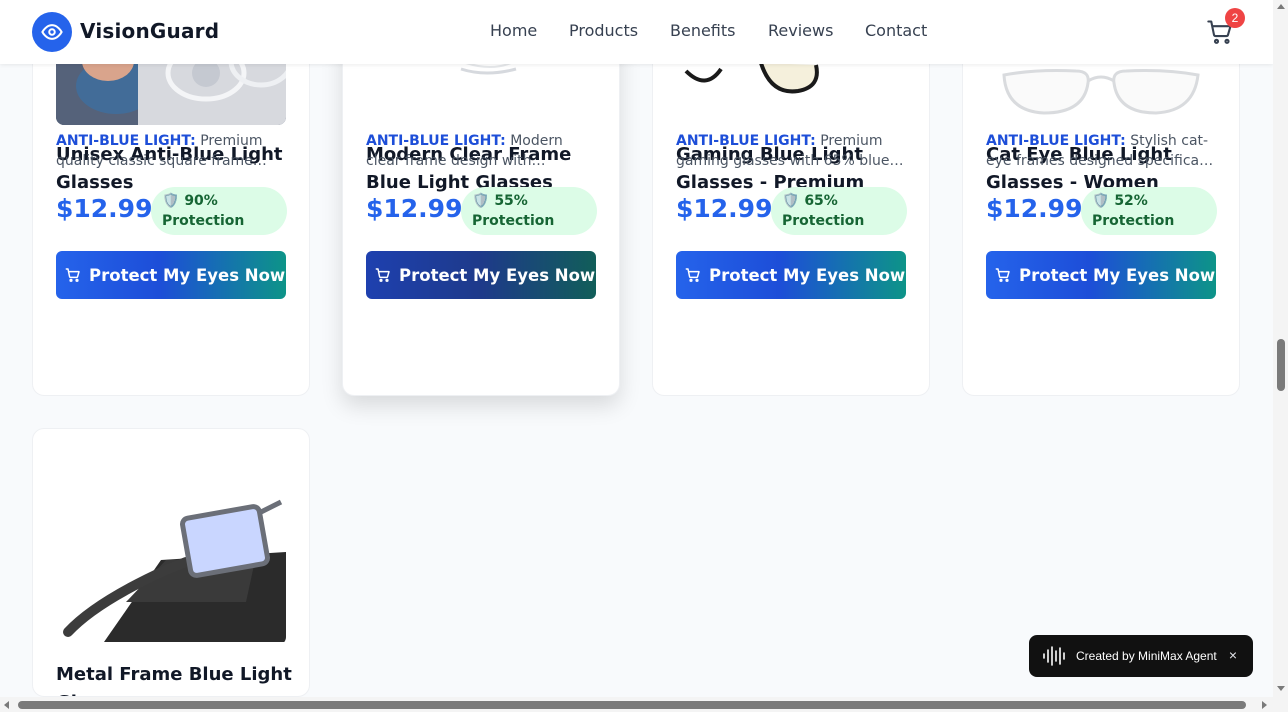 This screenshot has height=712, width=1288. Describe the element at coordinates (529, 211) in the screenshot. I see `protection-badge: 🛡️ 55% Protection` at that location.